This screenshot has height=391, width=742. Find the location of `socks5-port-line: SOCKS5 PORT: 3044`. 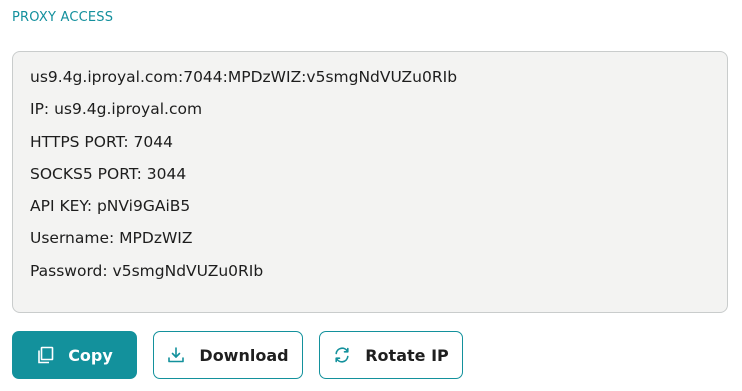

socks5-port-line: SOCKS5 PORT: 3044 is located at coordinates (108, 173).